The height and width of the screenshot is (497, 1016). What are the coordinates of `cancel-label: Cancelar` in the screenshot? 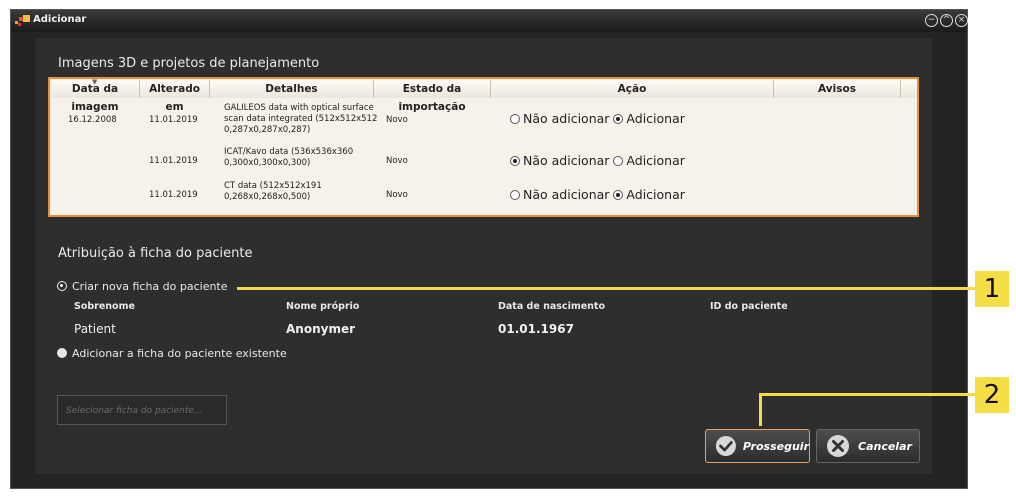 It's located at (885, 446).